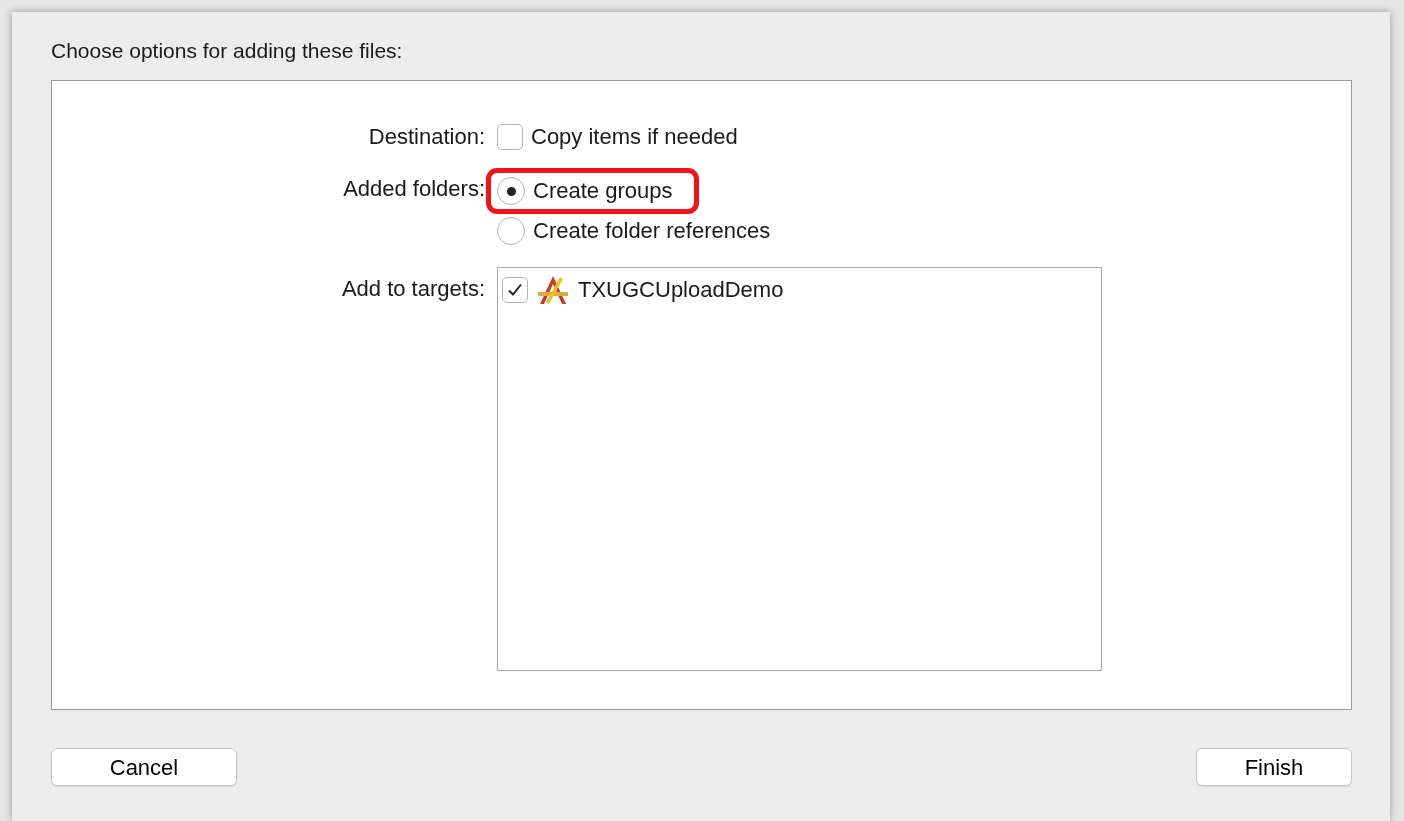 The width and height of the screenshot is (1404, 821). I want to click on field-label: Add to targets:, so click(412, 289).